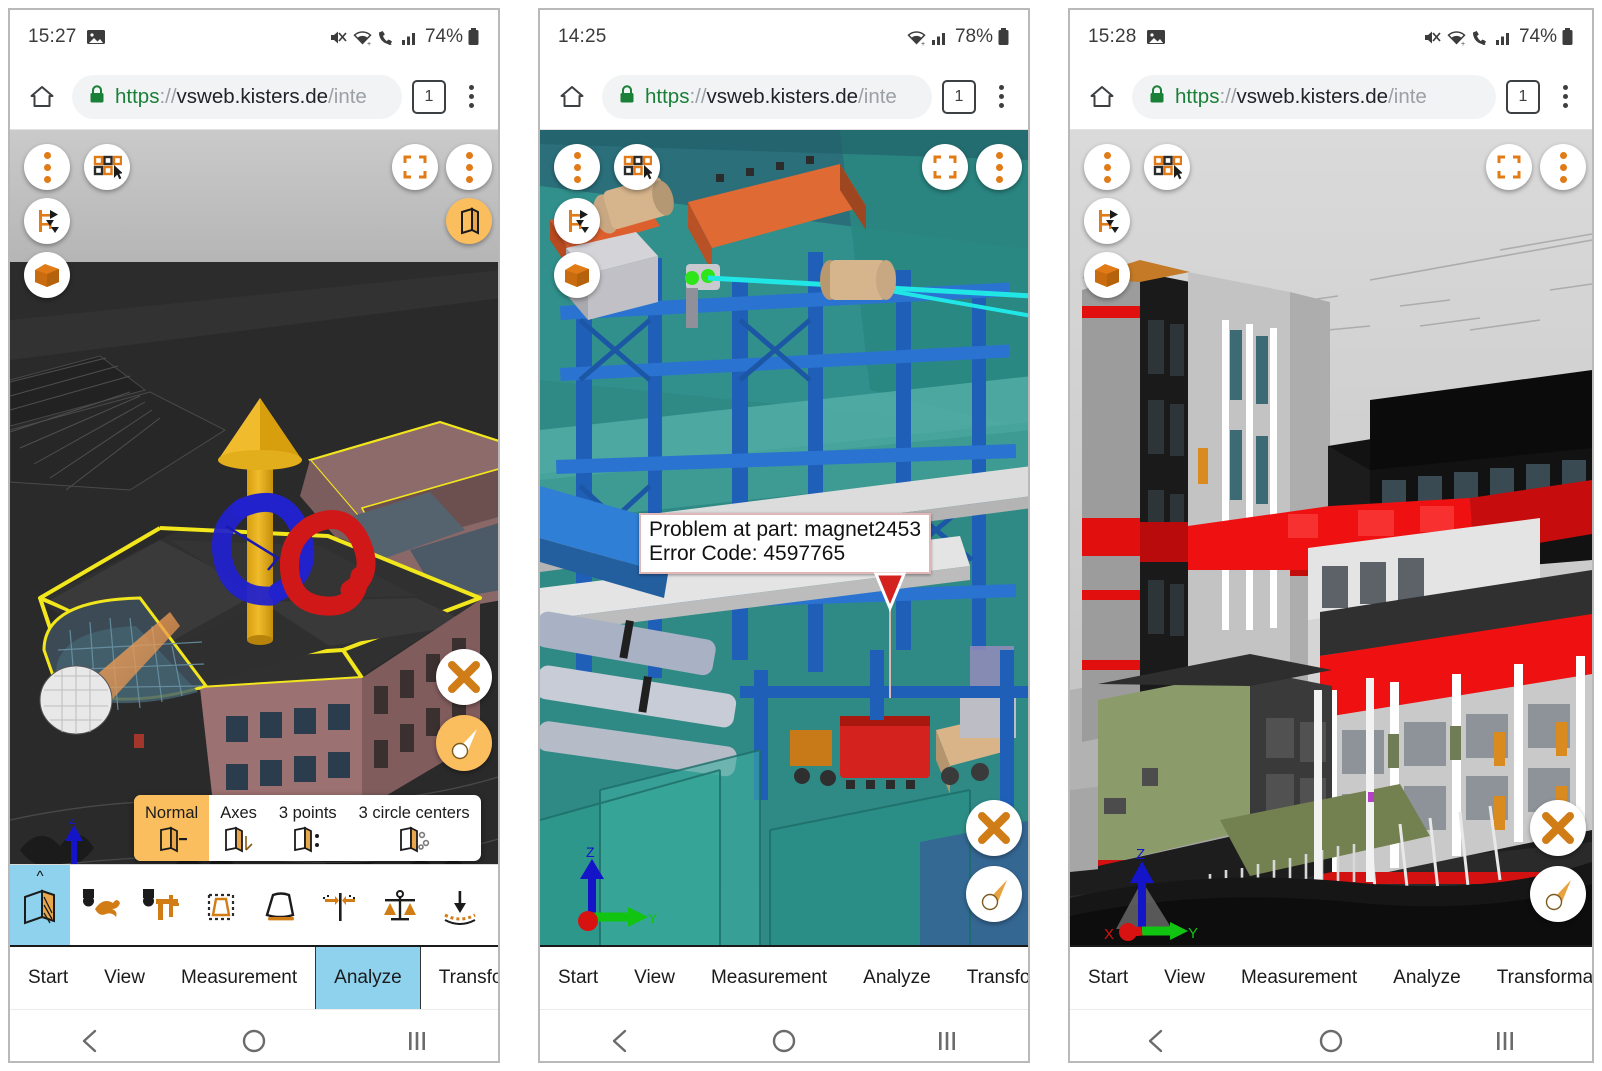 This screenshot has height=1071, width=1602. I want to click on more-menu-icon, so click(469, 167).